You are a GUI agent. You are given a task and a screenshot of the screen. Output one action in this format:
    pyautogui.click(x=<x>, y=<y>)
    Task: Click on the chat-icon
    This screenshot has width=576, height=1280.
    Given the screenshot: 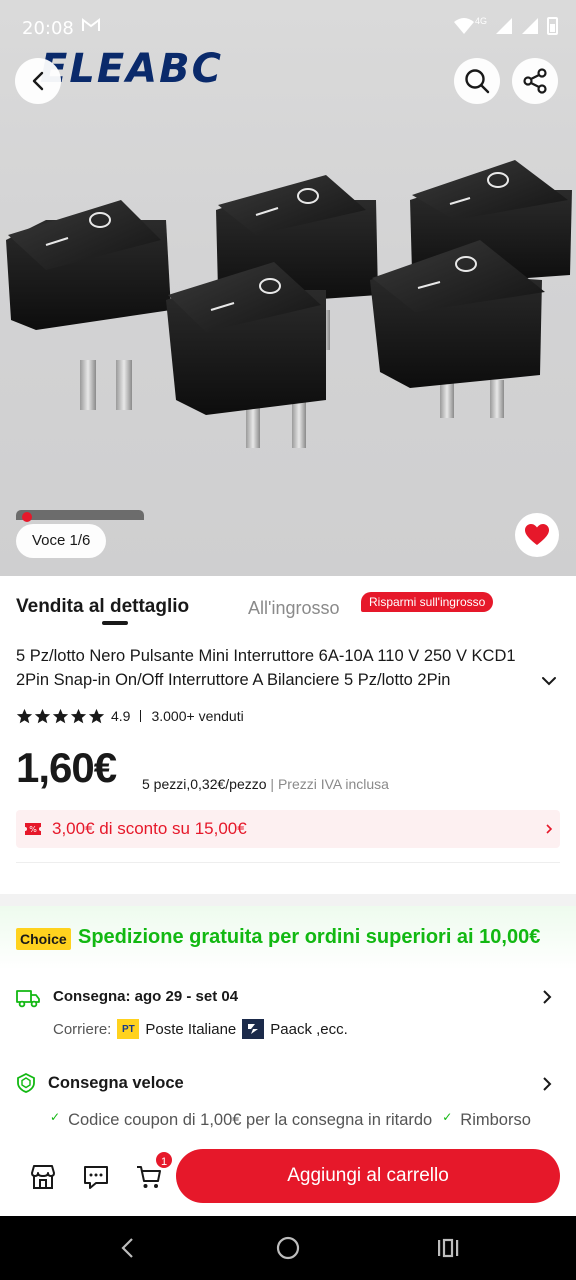 What is the action you would take?
    pyautogui.click(x=96, y=1177)
    